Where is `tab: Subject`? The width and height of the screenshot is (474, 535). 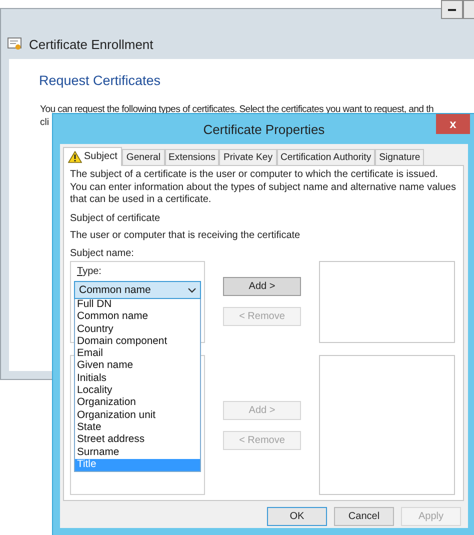 tab: Subject is located at coordinates (92, 156).